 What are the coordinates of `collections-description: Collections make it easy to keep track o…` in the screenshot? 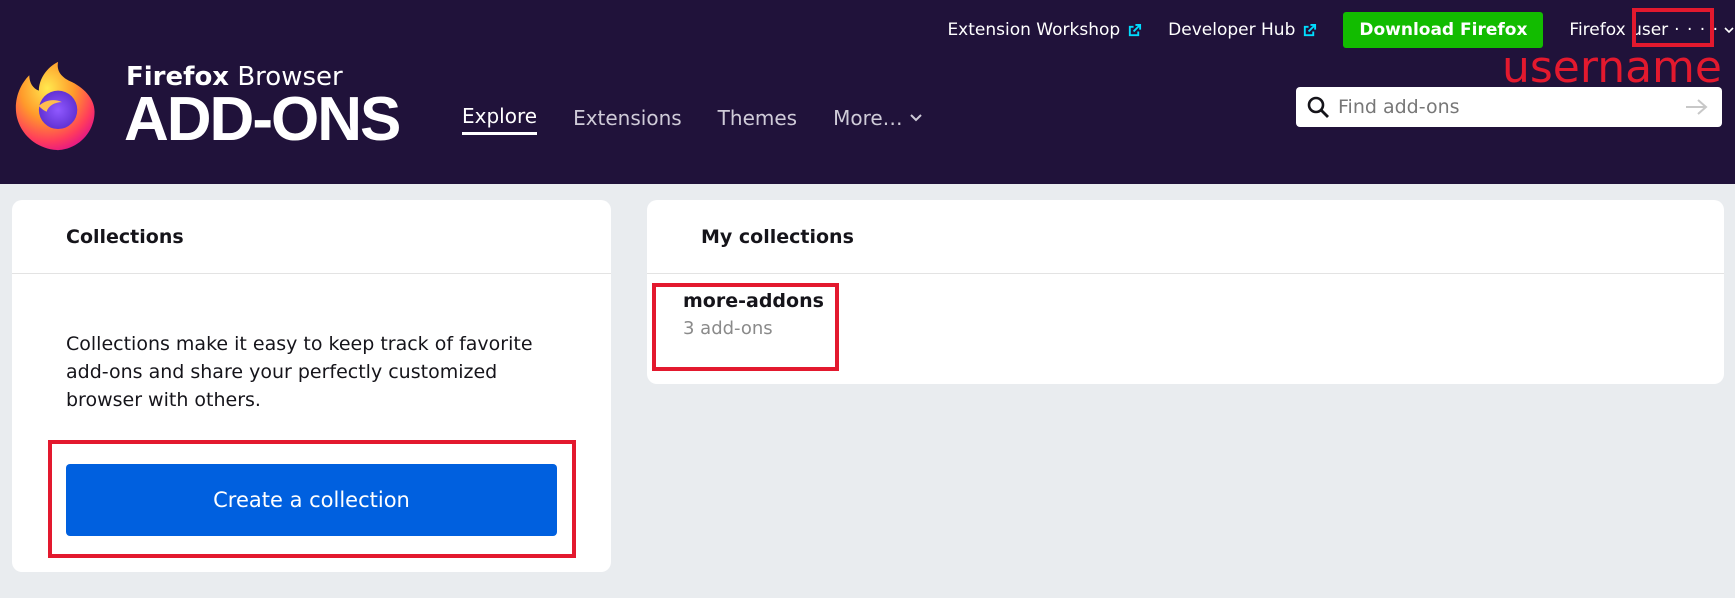 It's located at (299, 372).